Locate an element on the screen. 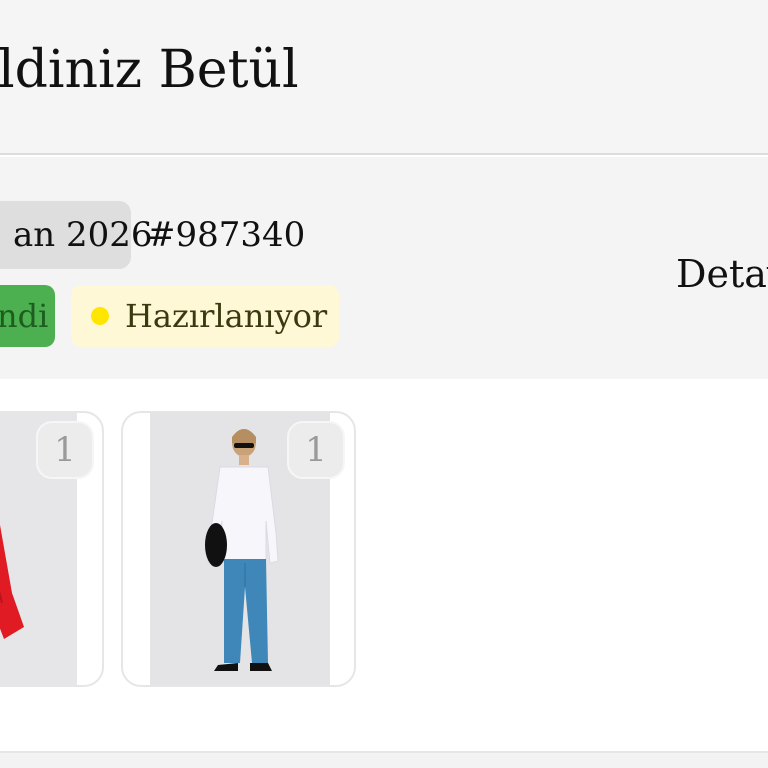 The image size is (768, 768). status-badge-primary: ndi is located at coordinates (27, 316).